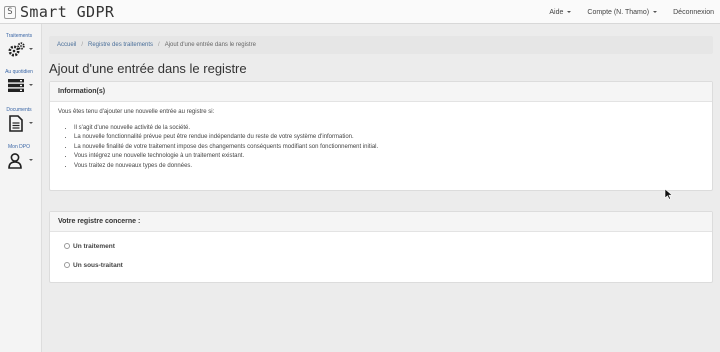  What do you see at coordinates (67, 12) in the screenshot?
I see `brand-name: Smart GDPR` at bounding box center [67, 12].